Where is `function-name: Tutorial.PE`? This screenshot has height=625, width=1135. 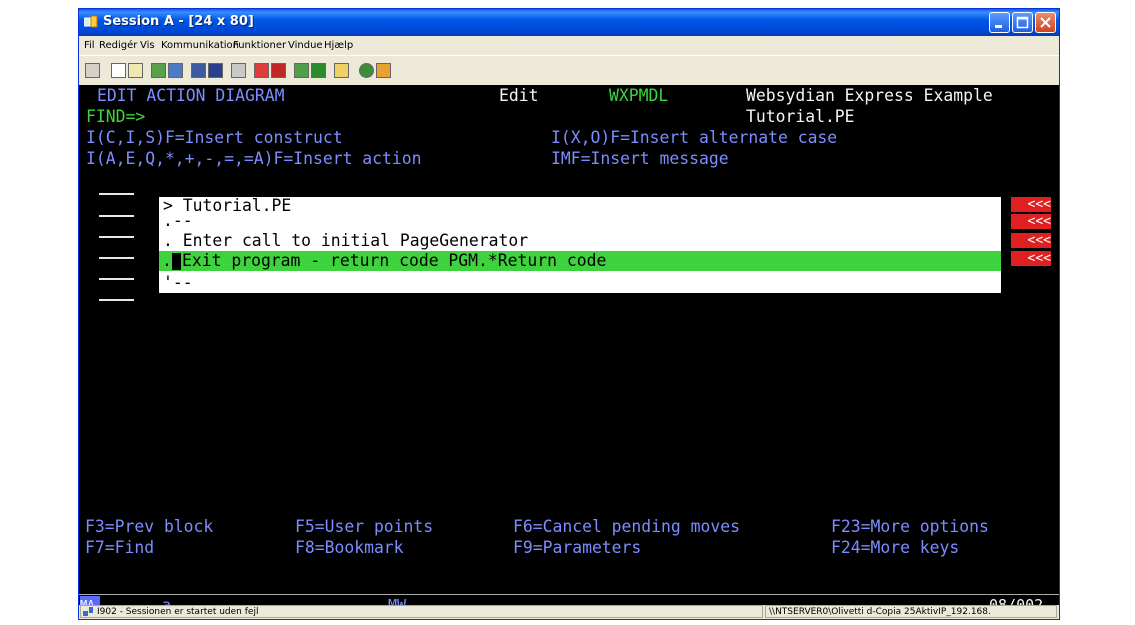
function-name: Tutorial.PE is located at coordinates (800, 116).